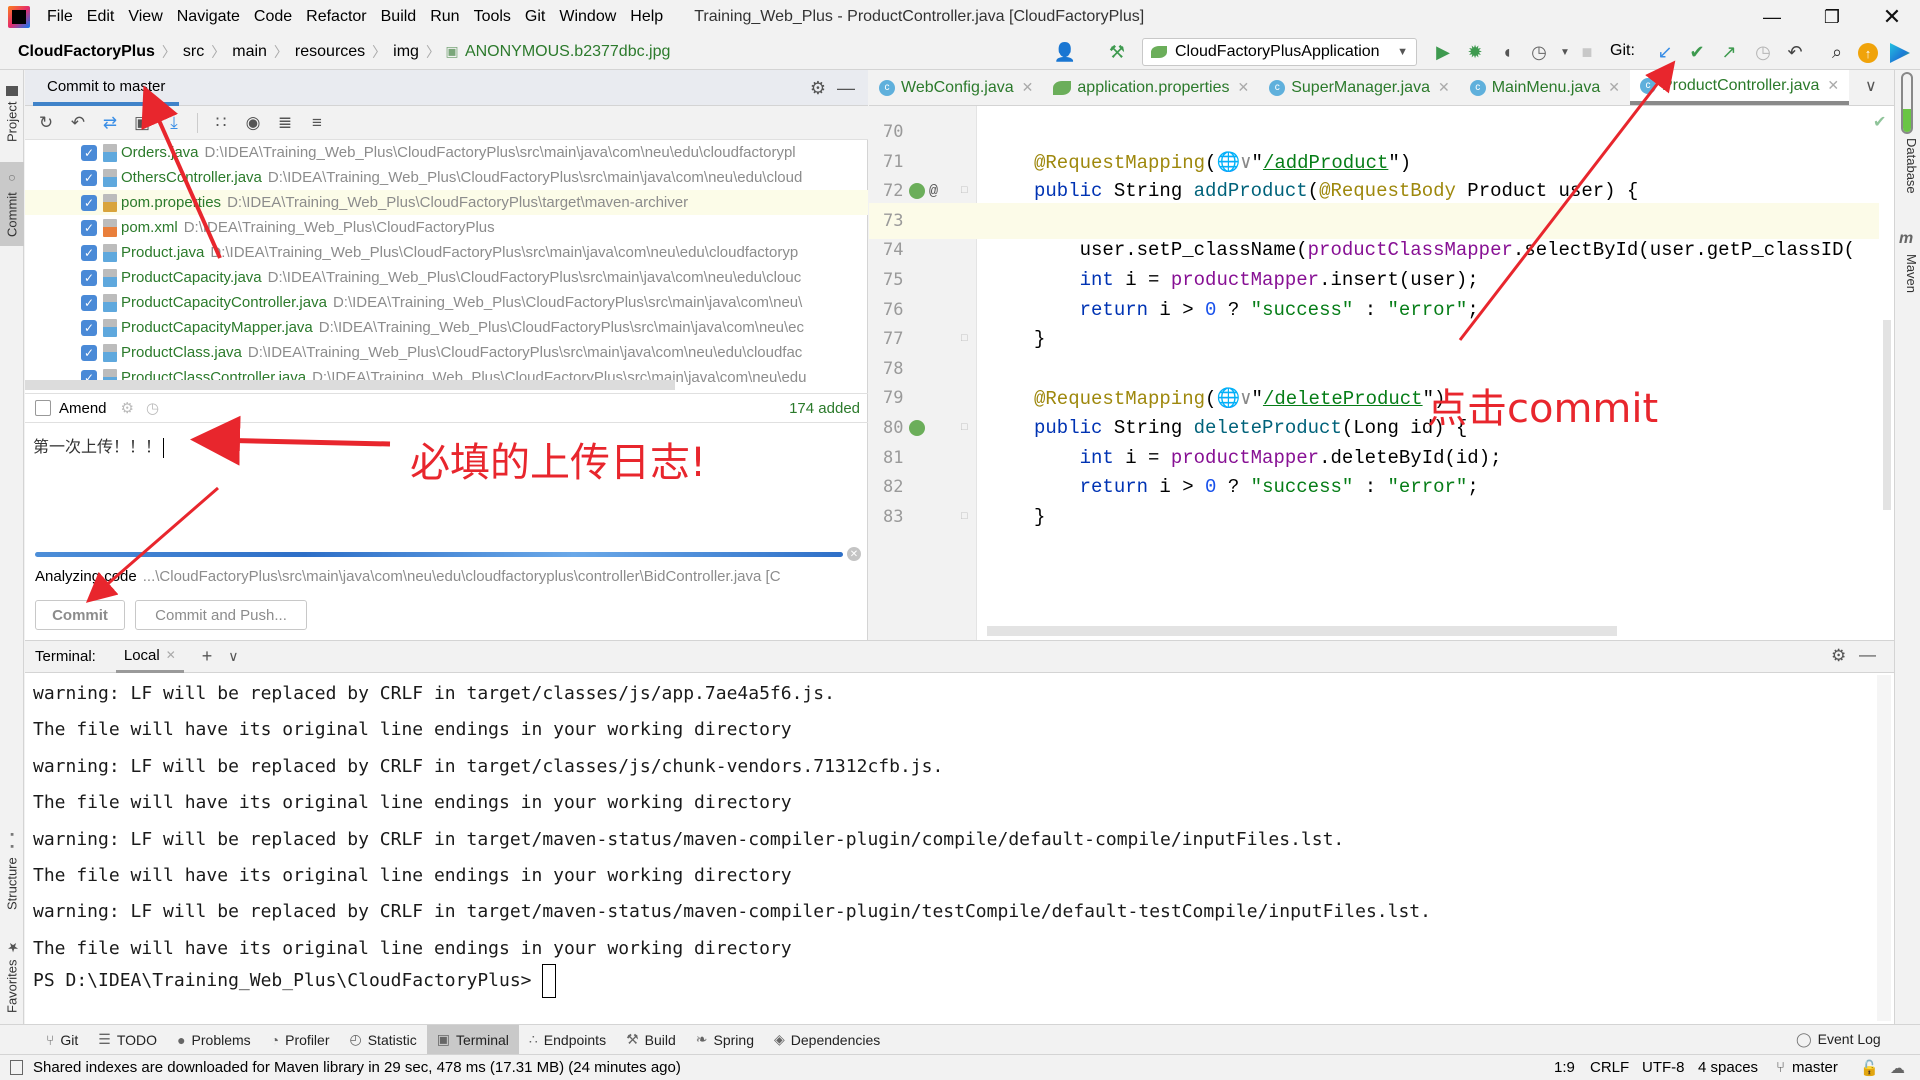  Describe the element at coordinates (399, 17) in the screenshot. I see `menu-build: Build` at that location.